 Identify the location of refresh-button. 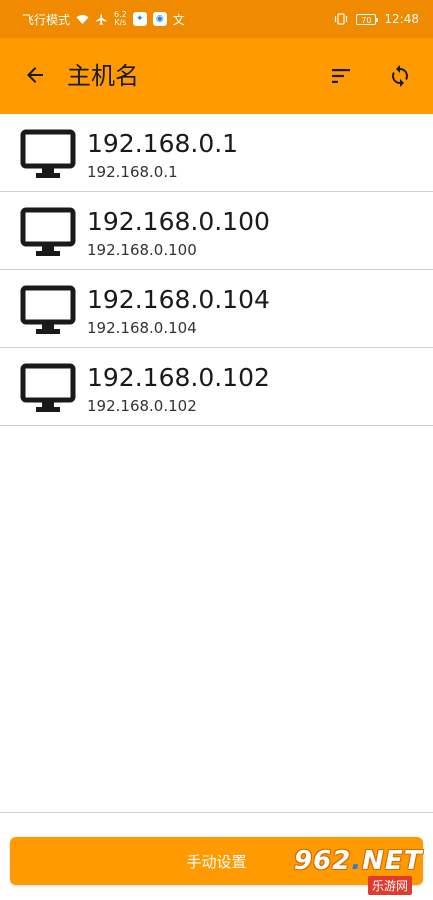
(400, 76).